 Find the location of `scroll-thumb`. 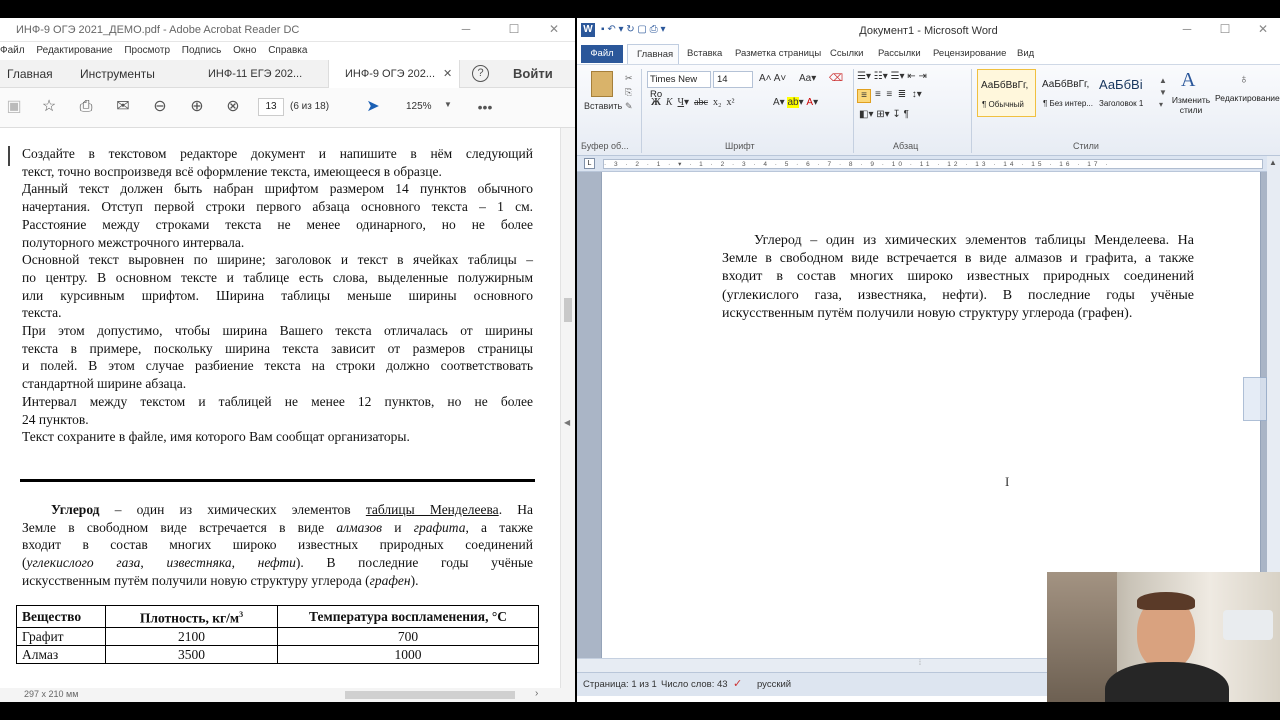

scroll-thumb is located at coordinates (568, 310).